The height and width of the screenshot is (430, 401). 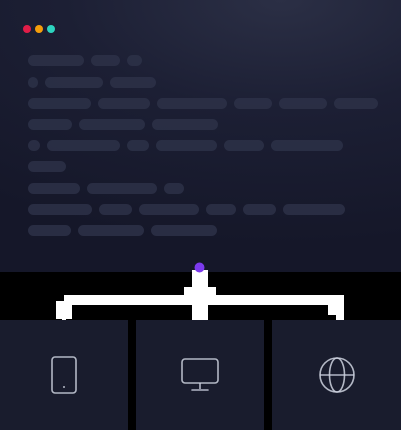 I want to click on globe-icon, so click(x=336, y=375).